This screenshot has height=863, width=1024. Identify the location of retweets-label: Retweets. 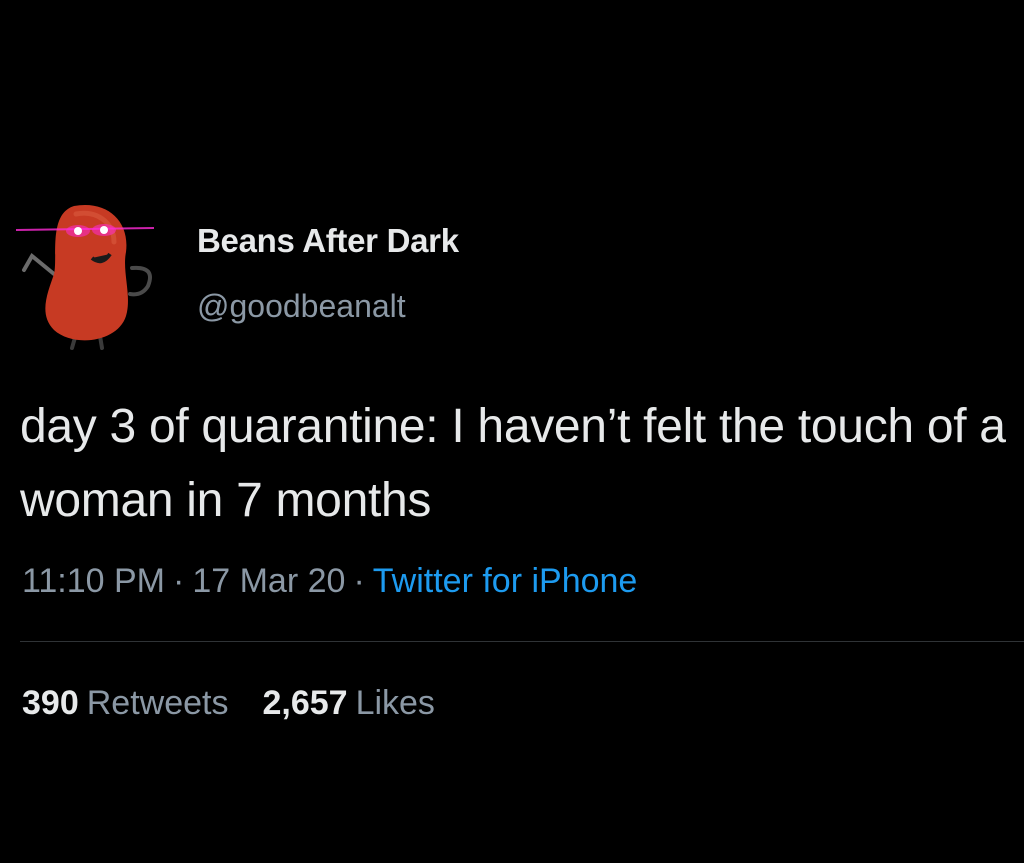
(157, 703).